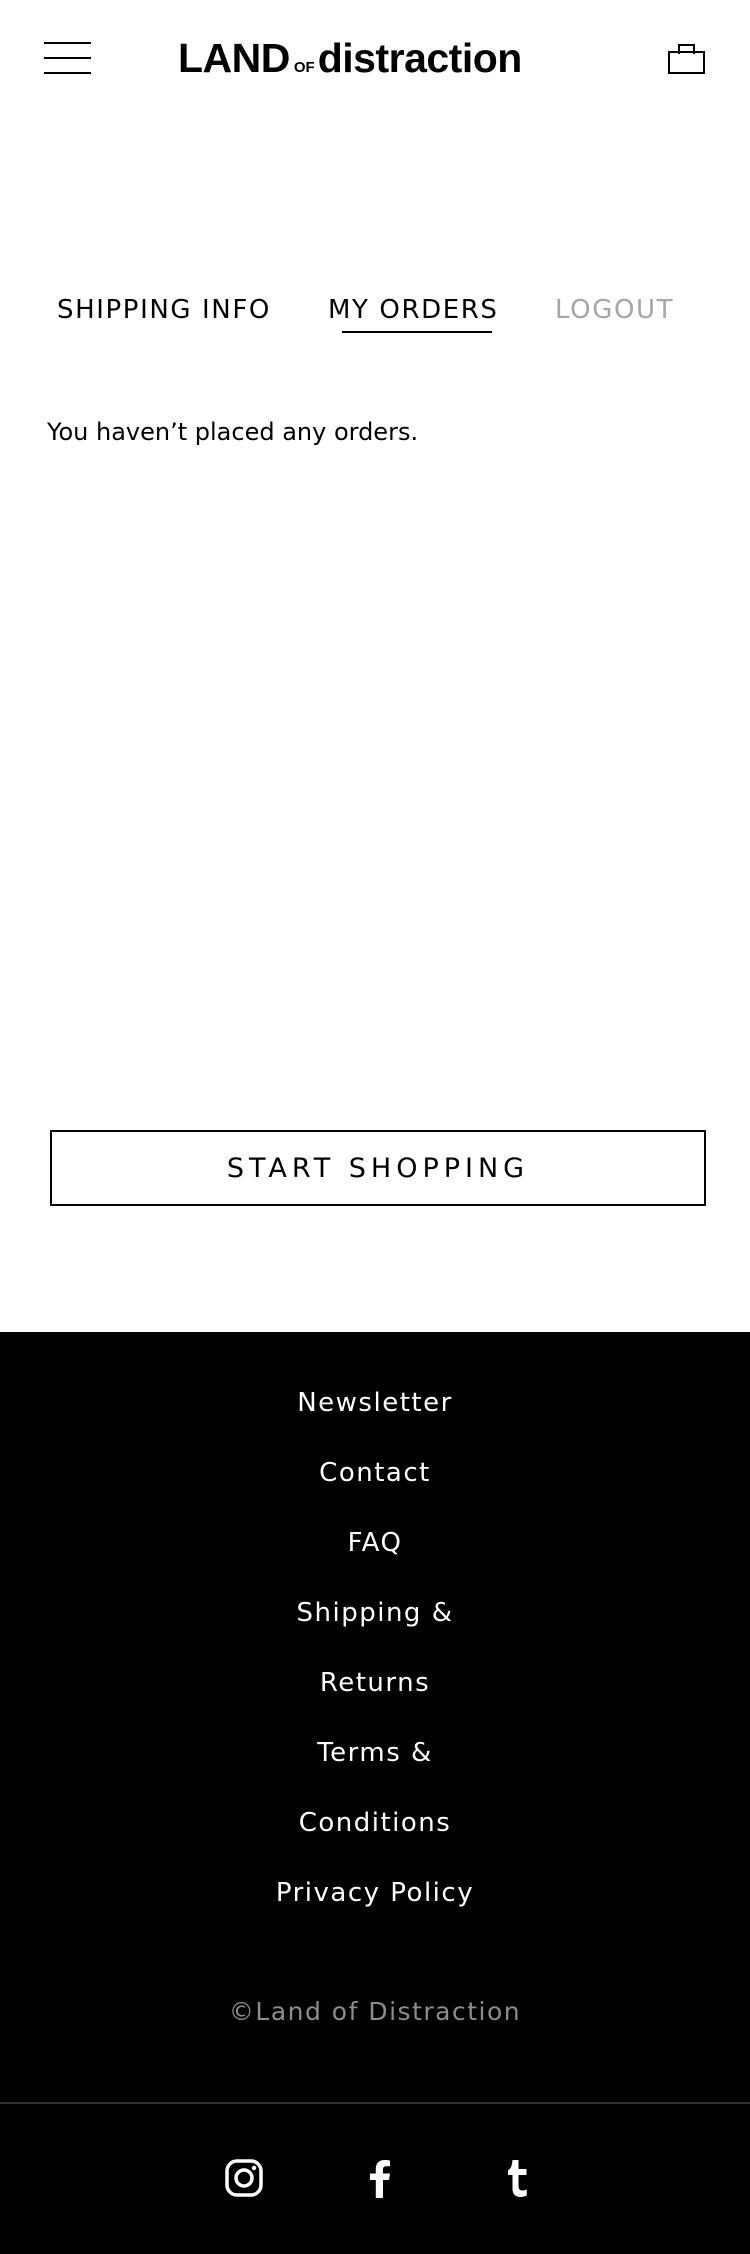 This screenshot has height=2254, width=750. What do you see at coordinates (375, 2103) in the screenshot?
I see `footer-divider` at bounding box center [375, 2103].